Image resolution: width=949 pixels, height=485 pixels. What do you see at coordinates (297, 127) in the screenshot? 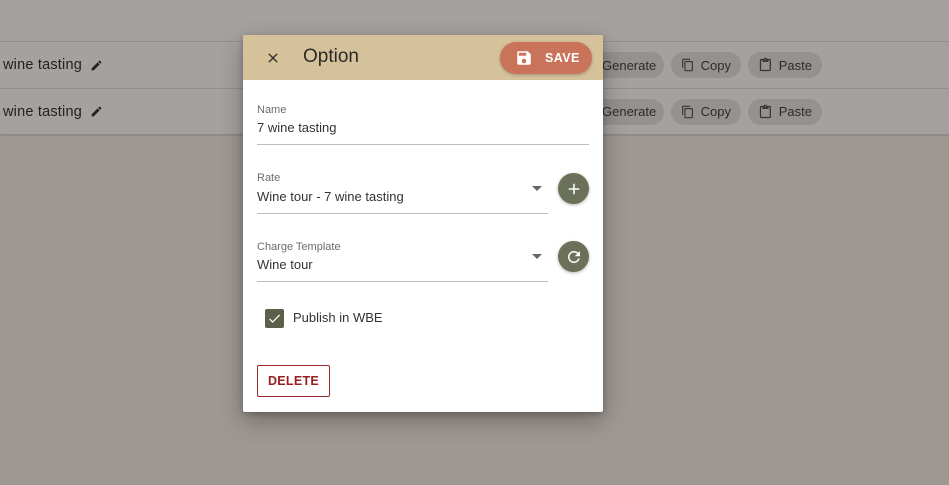
I see `name-input: 7 wine tasting` at bounding box center [297, 127].